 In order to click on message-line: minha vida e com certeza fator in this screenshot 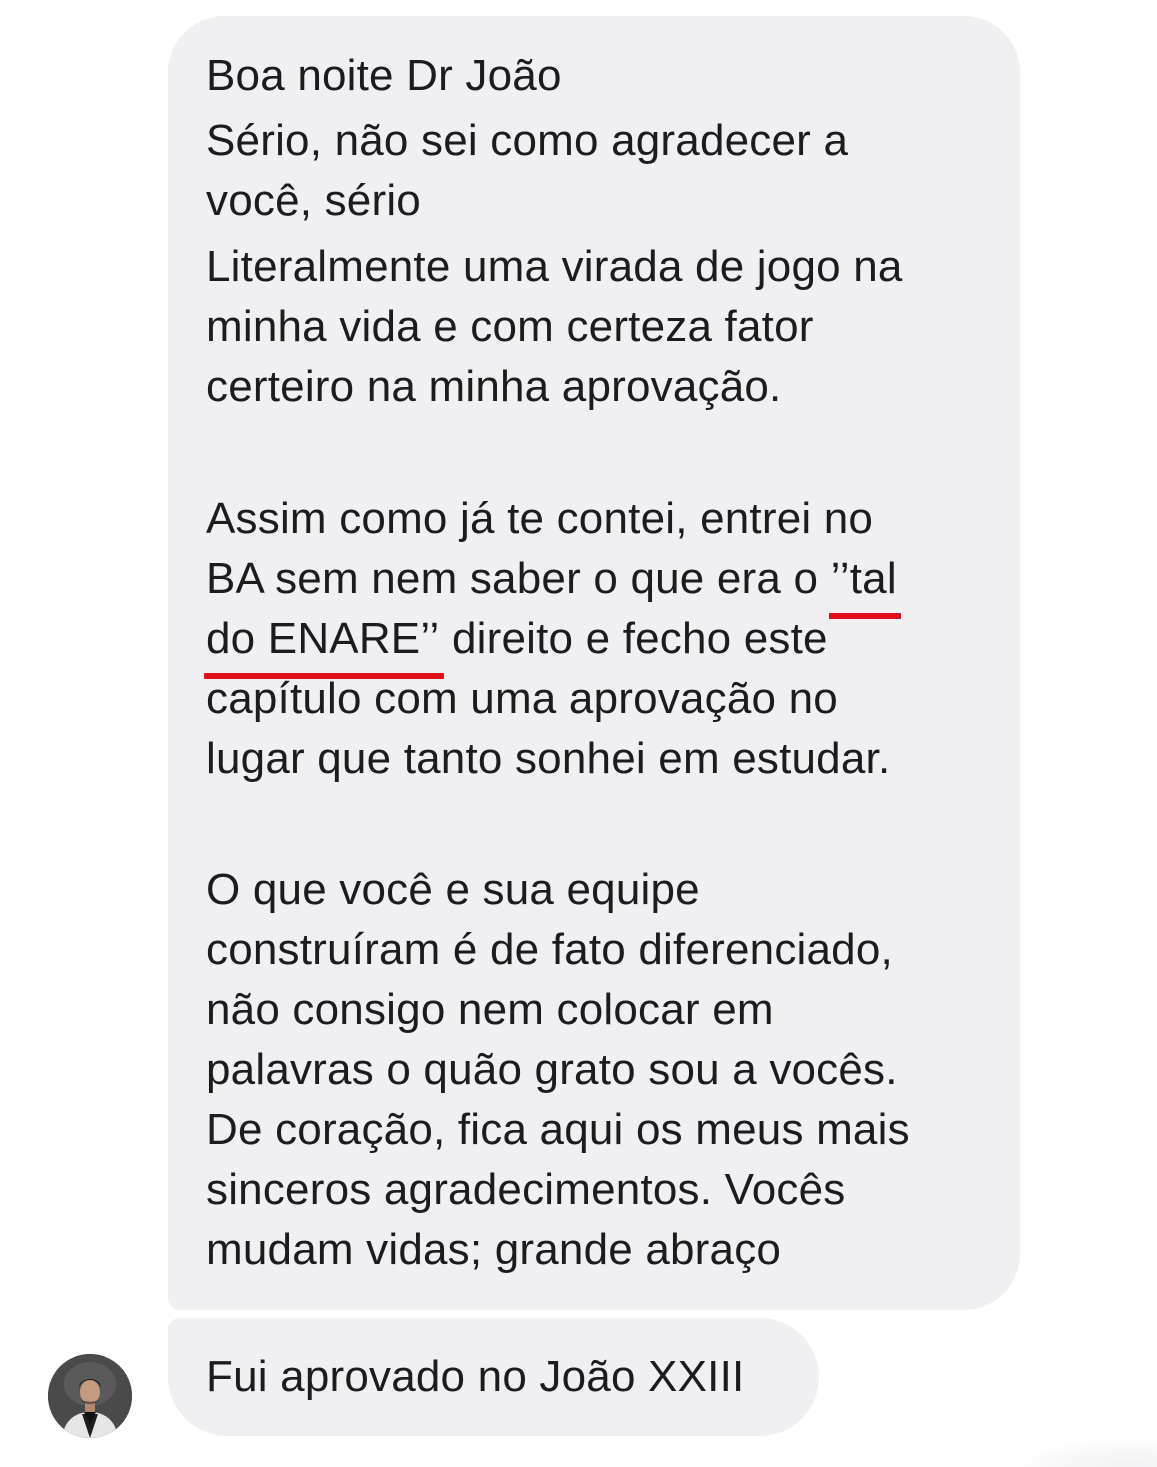, I will do `click(510, 326)`.